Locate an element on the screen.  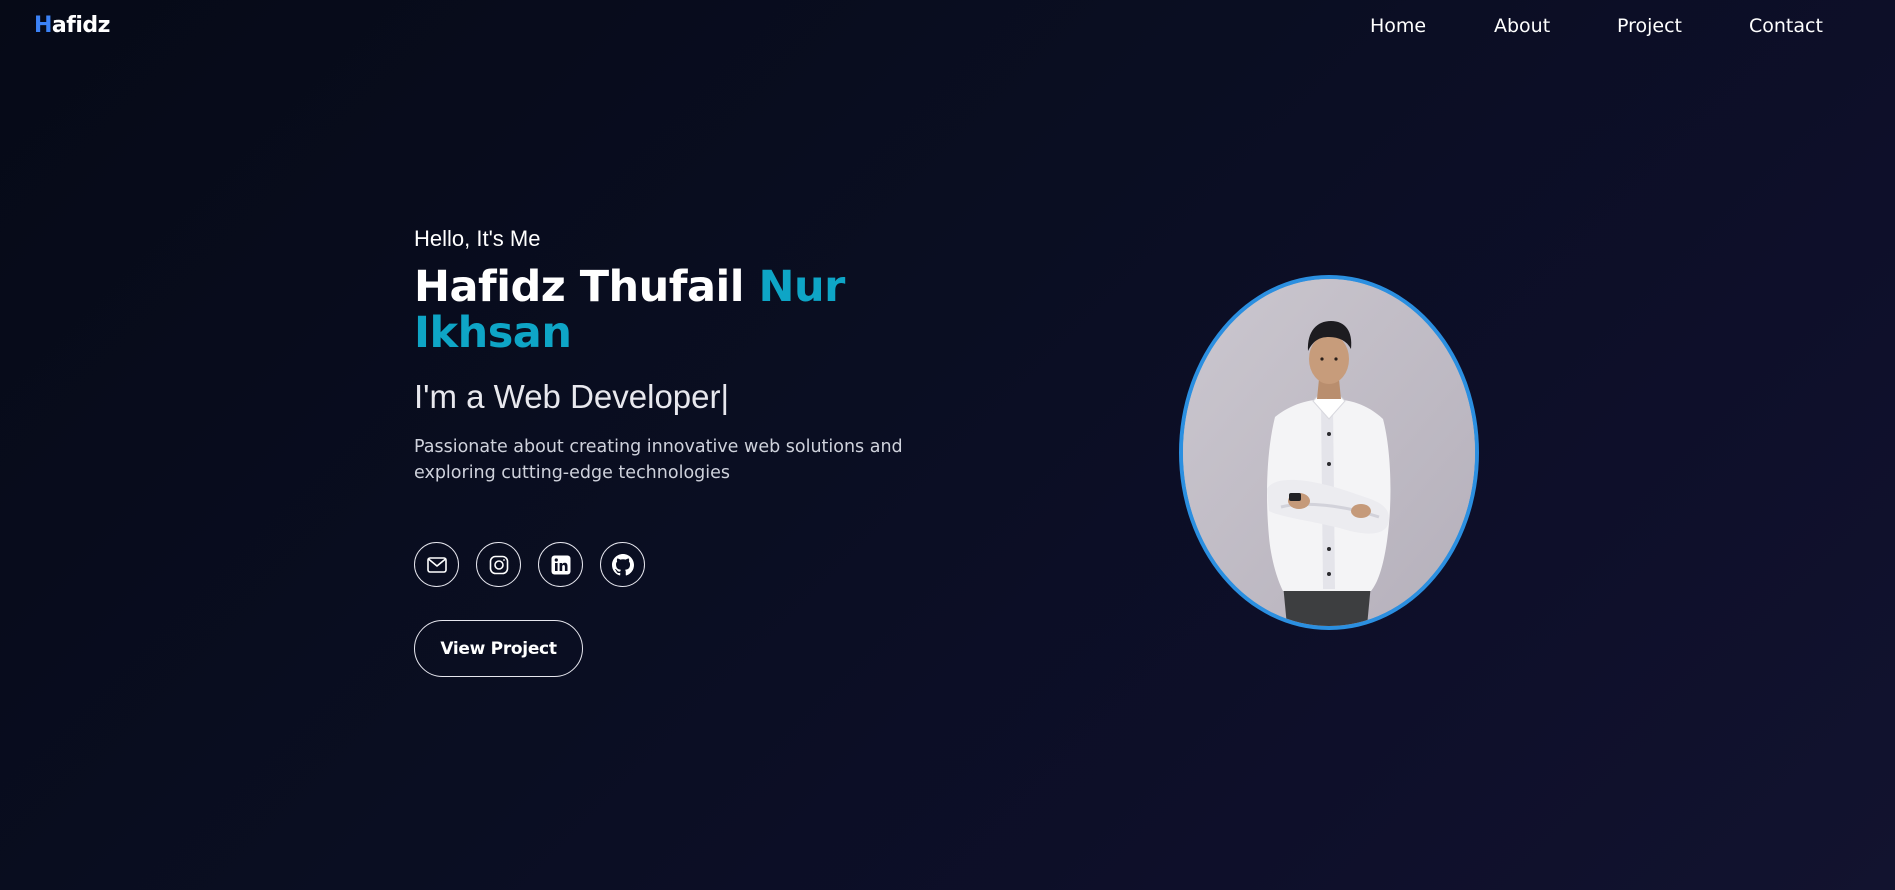
nav-links: Home About Project Contact is located at coordinates (947, 27).